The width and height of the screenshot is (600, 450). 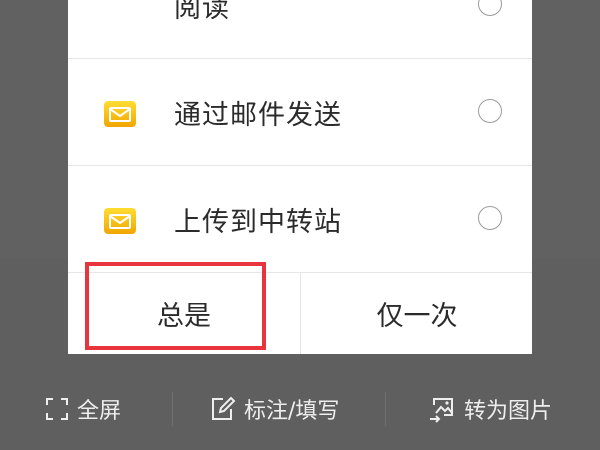 What do you see at coordinates (258, 115) in the screenshot?
I see `option-label: 通过邮件发送` at bounding box center [258, 115].